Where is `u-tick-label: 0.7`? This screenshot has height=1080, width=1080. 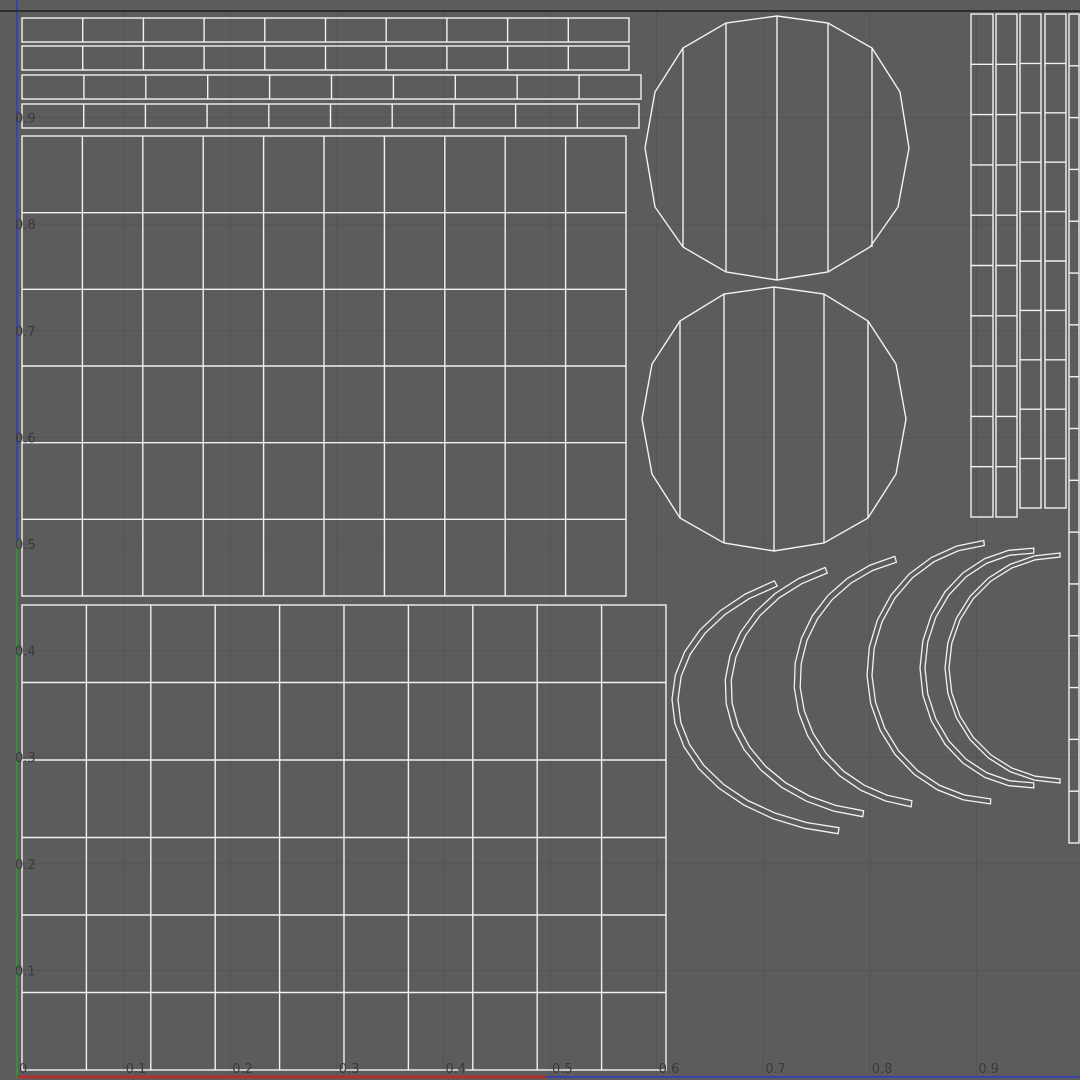
u-tick-label: 0.7 is located at coordinates (775, 1069).